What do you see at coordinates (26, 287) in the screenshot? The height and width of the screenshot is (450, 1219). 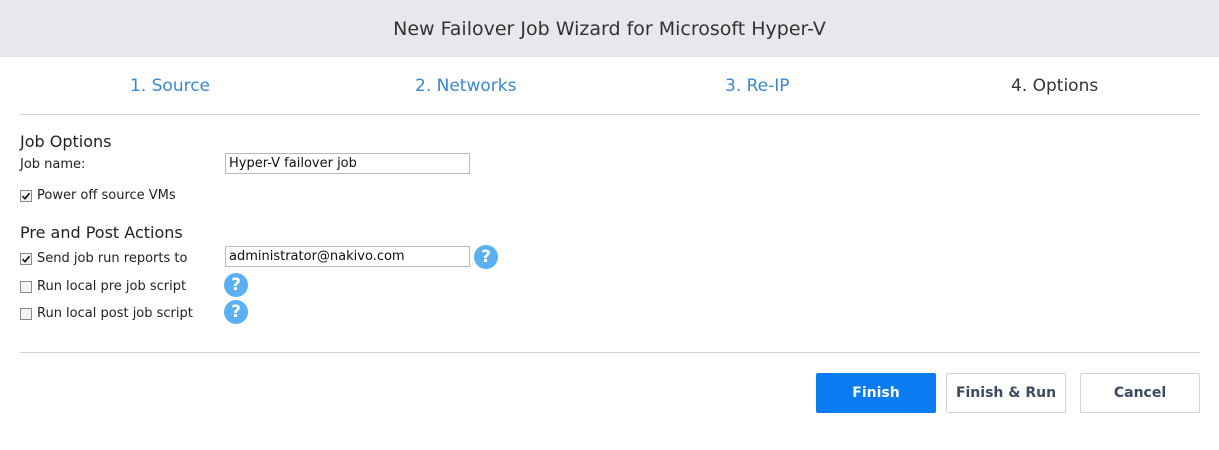 I see `pre-script-checkbox` at bounding box center [26, 287].